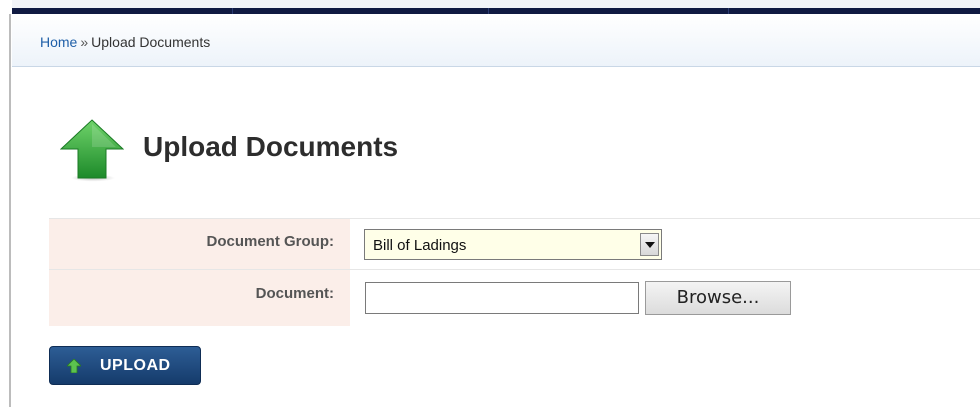 This screenshot has width=980, height=407. I want to click on breadcrumb: Home» Upload Documents, so click(125, 42).